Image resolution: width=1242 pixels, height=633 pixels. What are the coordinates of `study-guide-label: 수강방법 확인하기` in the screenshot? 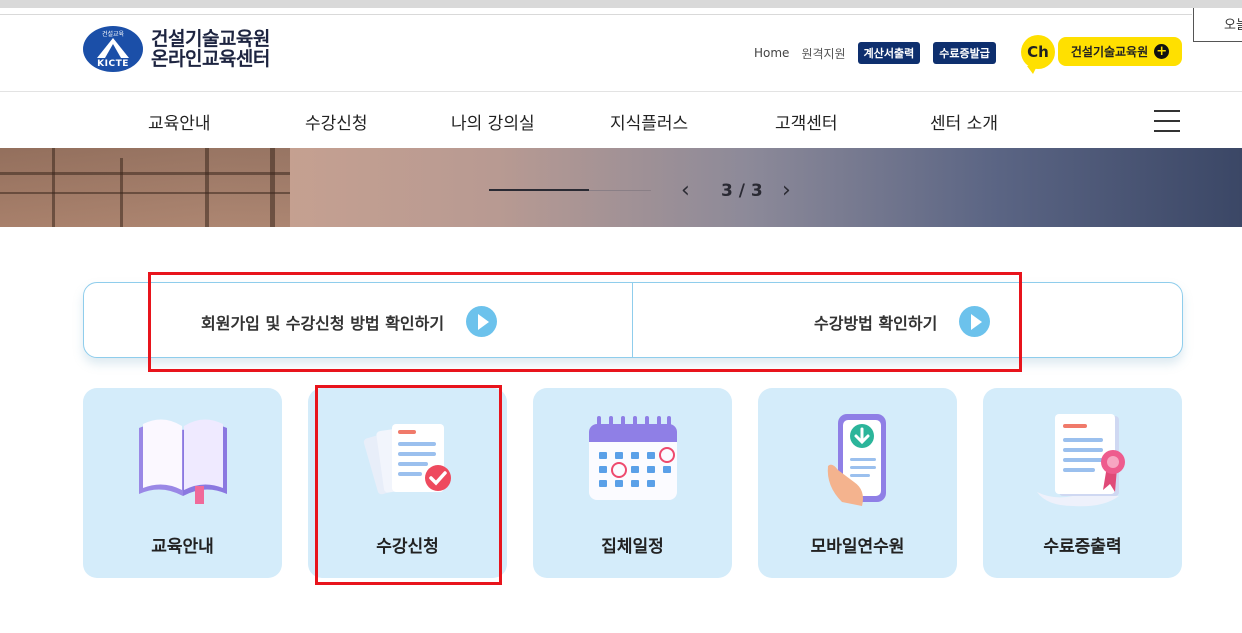 It's located at (876, 323).